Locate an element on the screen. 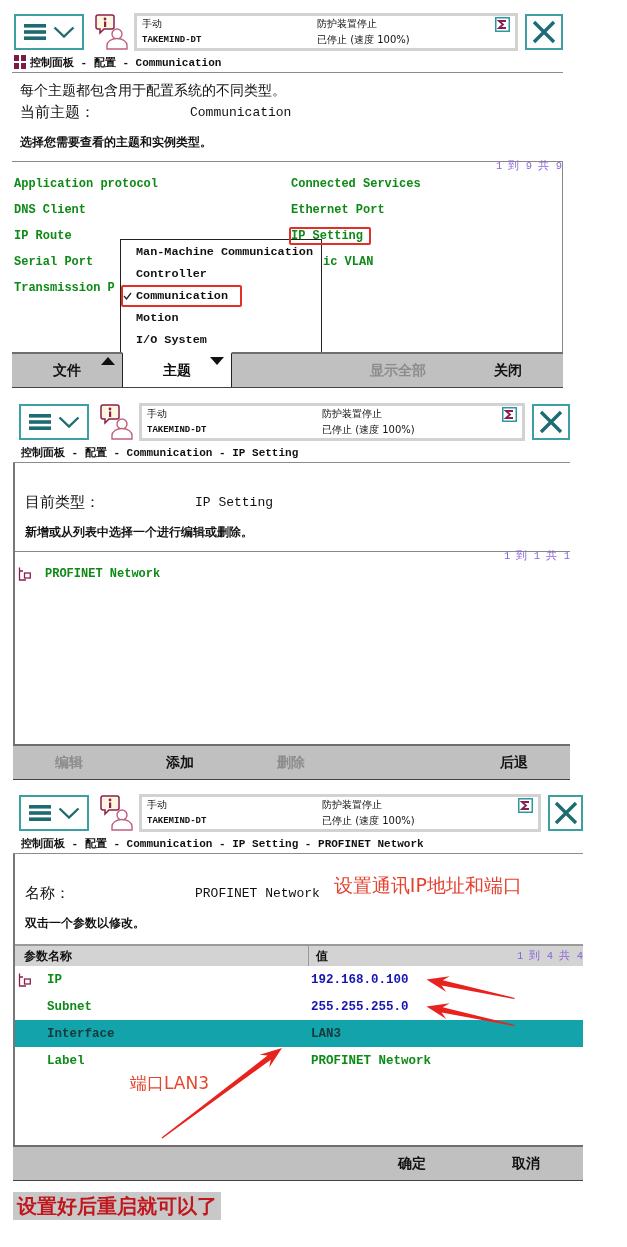 This screenshot has height=1247, width=627. command-button: 取消 is located at coordinates (526, 1162).